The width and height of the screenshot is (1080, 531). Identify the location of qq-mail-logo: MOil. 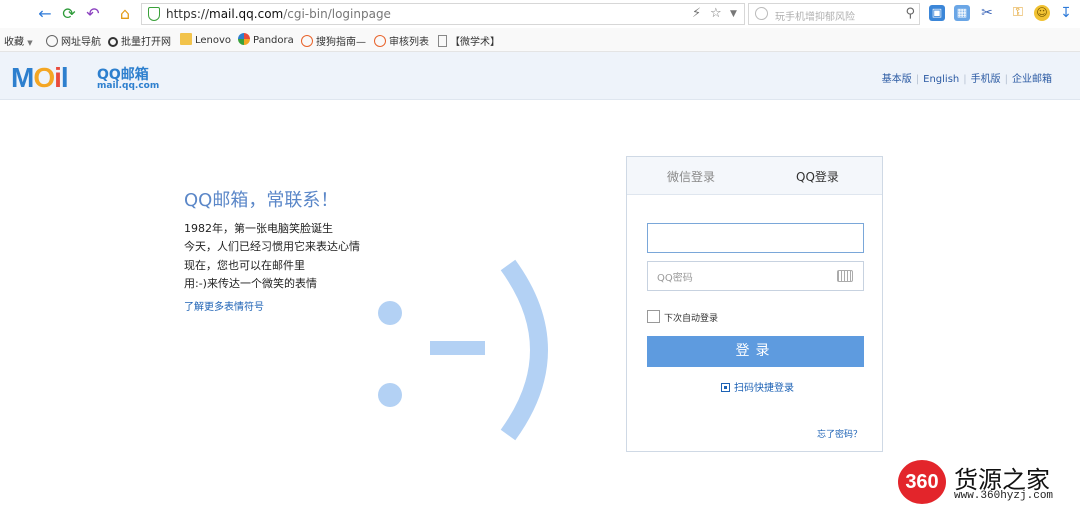
(40, 78).